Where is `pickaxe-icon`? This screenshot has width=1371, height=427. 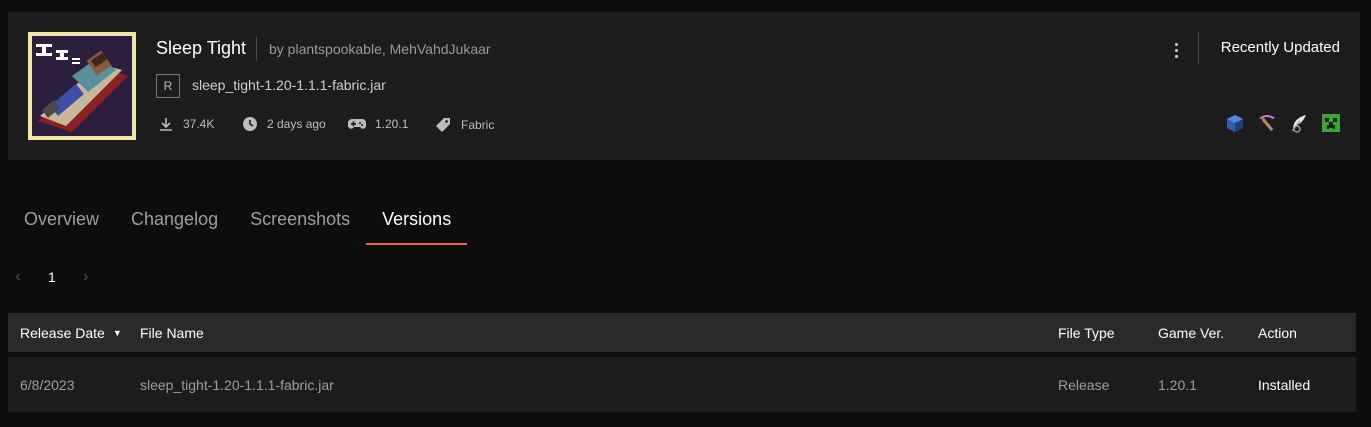
pickaxe-icon is located at coordinates (1267, 123).